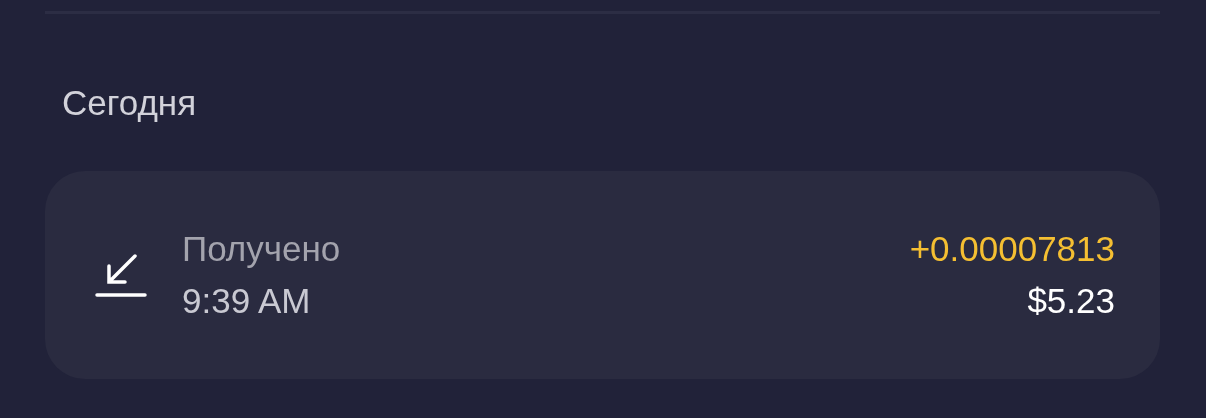 The height and width of the screenshot is (418, 1206). Describe the element at coordinates (129, 103) in the screenshot. I see `section-title: Сегодня` at that location.